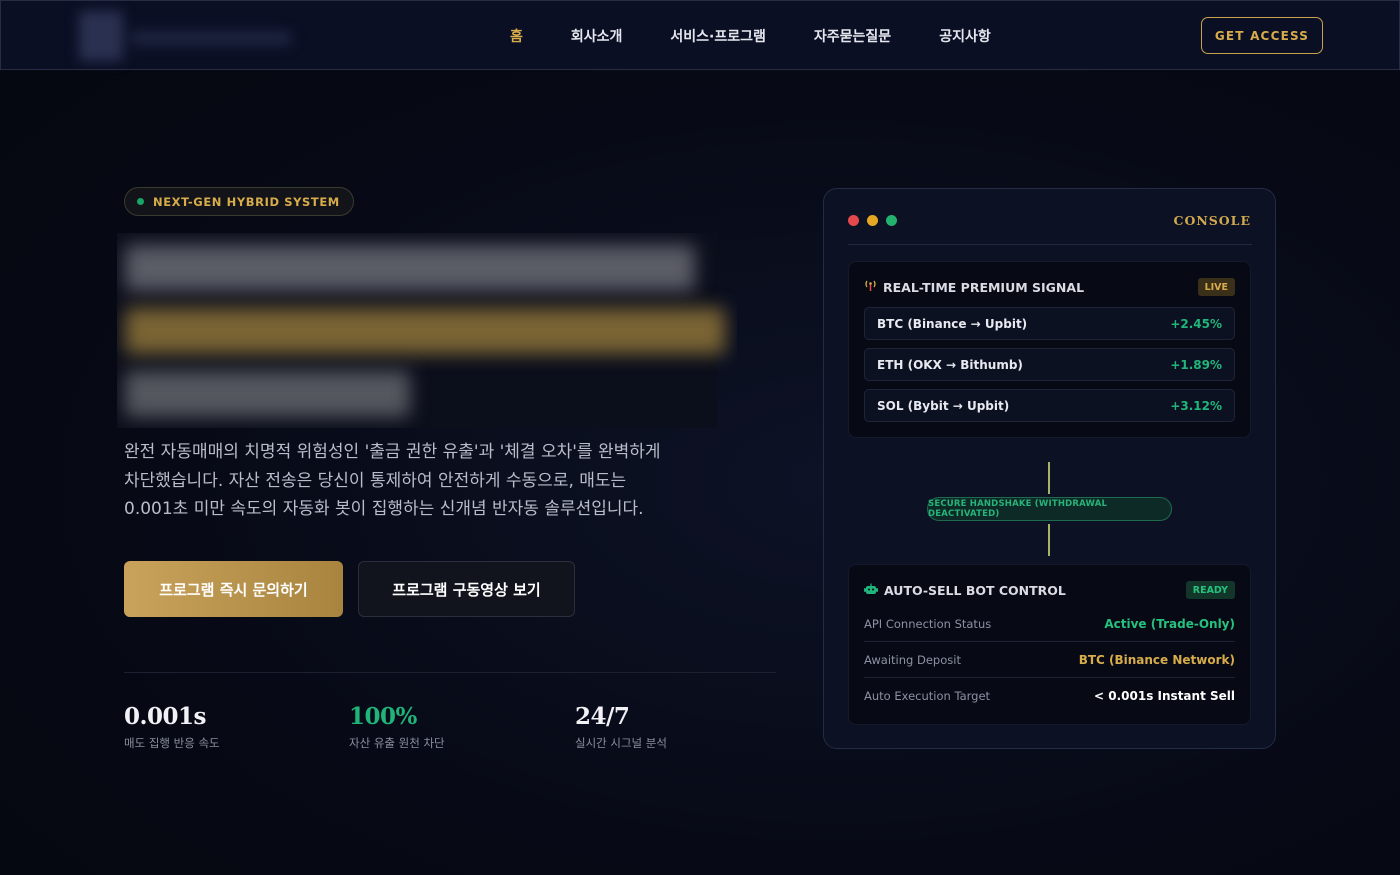 Image resolution: width=1400 pixels, height=875 pixels. I want to click on get-access-button: GET ACCESS, so click(1262, 35).